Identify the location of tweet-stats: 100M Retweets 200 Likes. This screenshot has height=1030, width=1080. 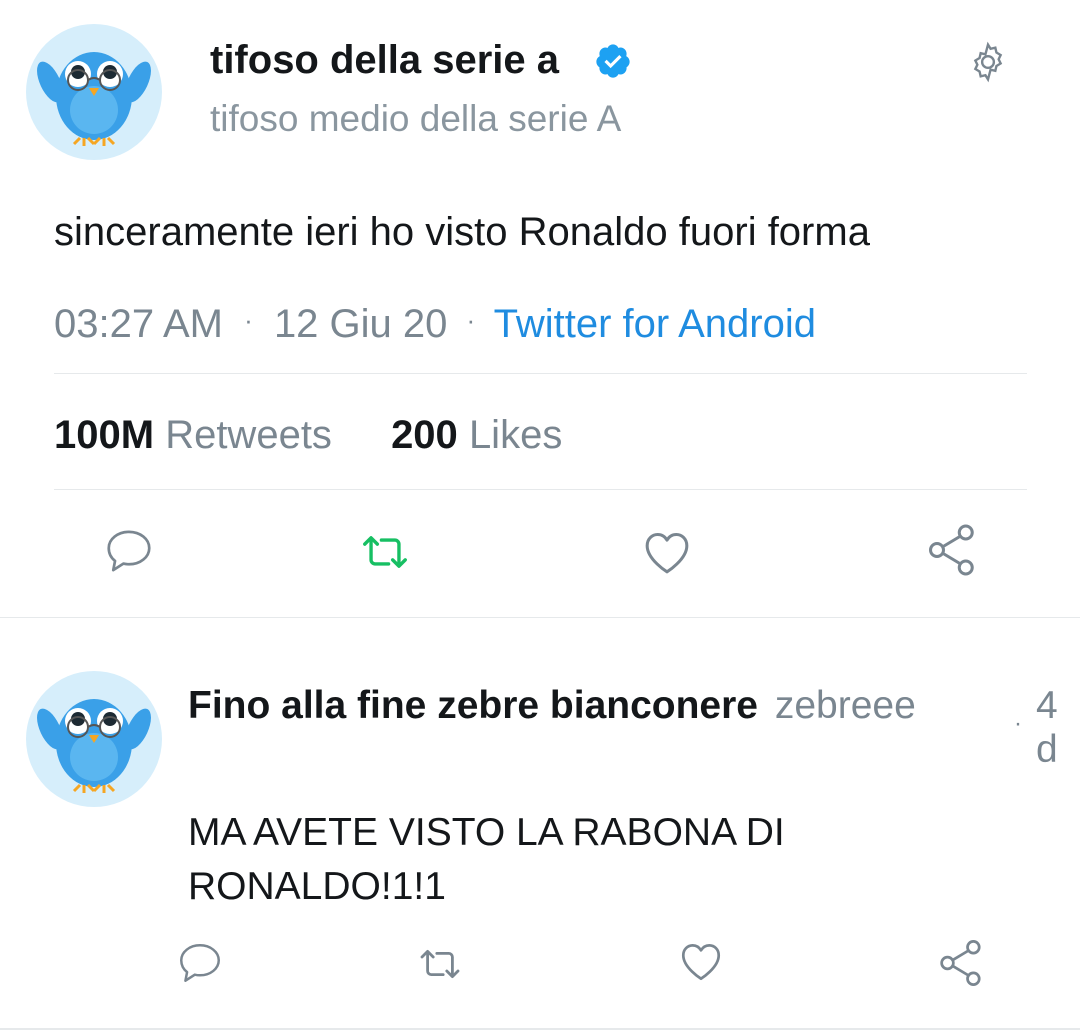
(308, 435).